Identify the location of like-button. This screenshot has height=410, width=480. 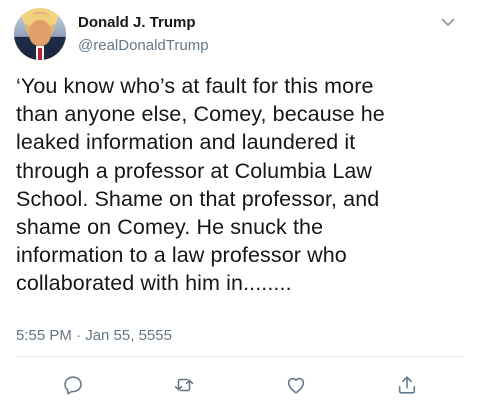
(296, 385).